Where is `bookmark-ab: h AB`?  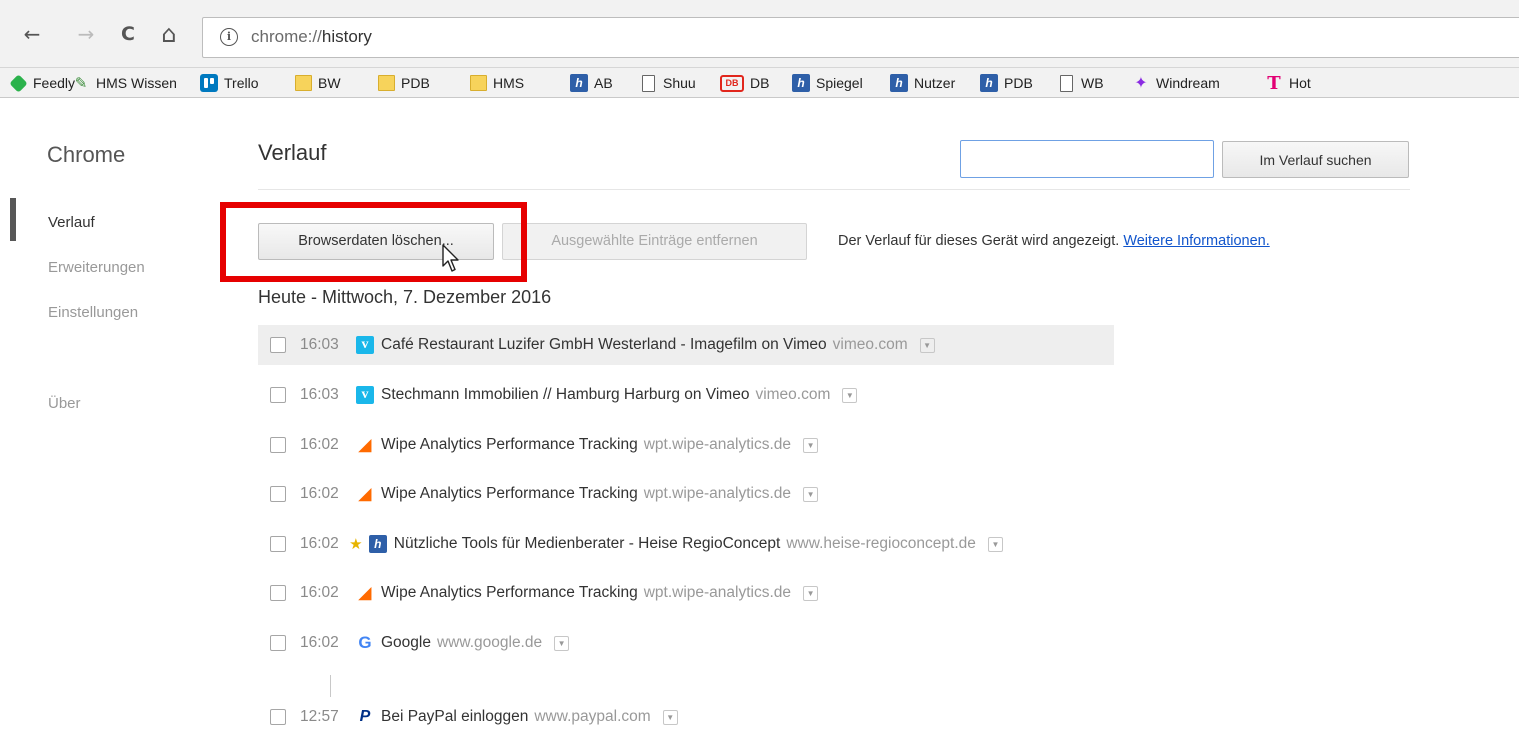 bookmark-ab: h AB is located at coordinates (591, 83).